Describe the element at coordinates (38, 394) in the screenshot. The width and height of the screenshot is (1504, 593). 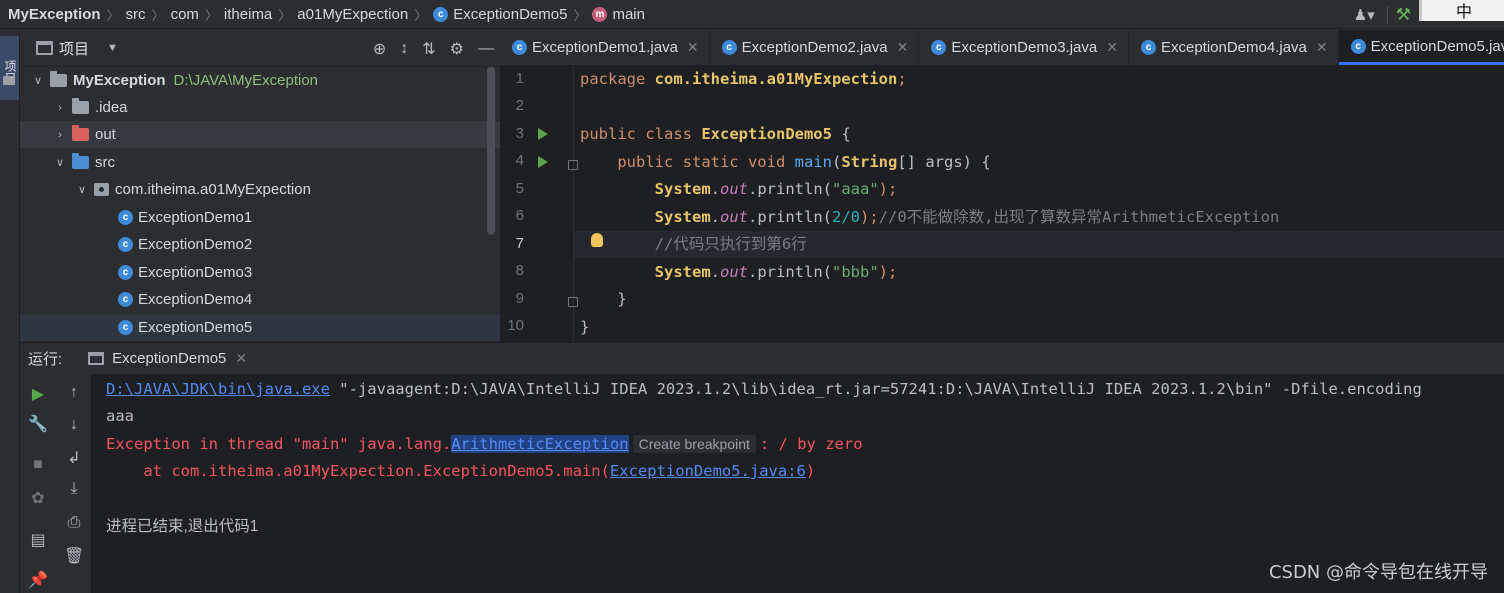
I see `rerun-icon: ▶` at that location.